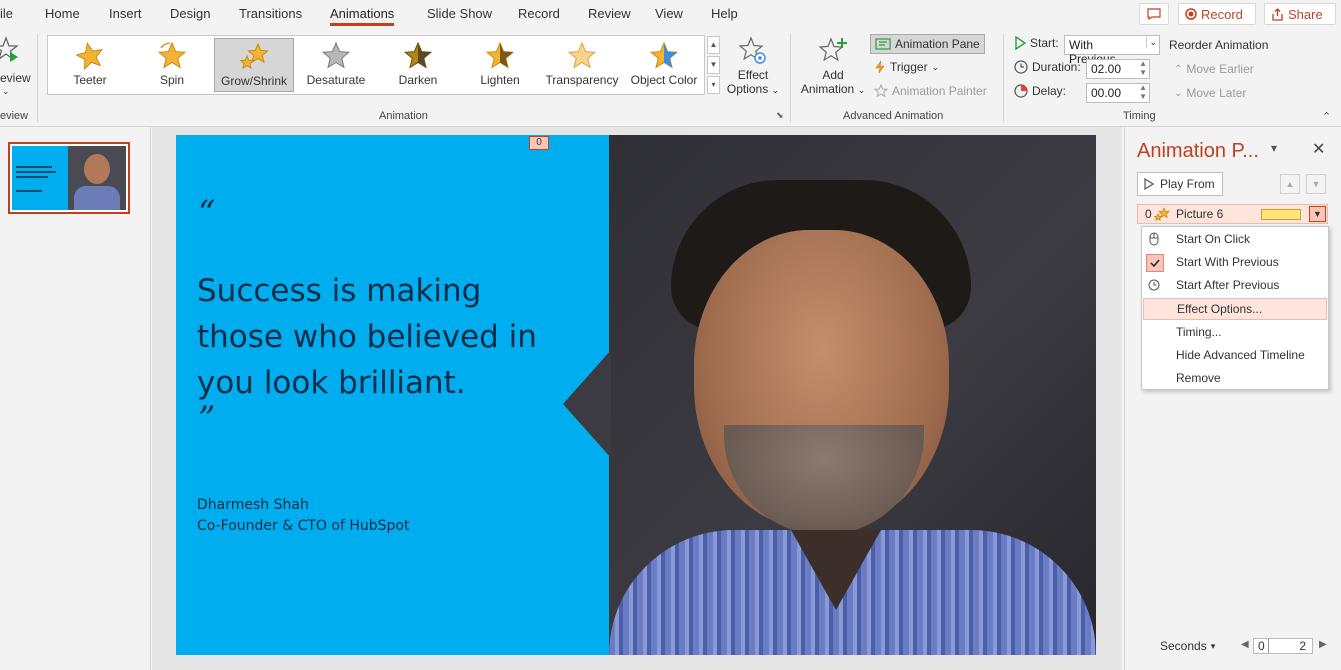 This screenshot has width=1341, height=670. What do you see at coordinates (97, 198) in the screenshot?
I see `thumbnail-shirt` at bounding box center [97, 198].